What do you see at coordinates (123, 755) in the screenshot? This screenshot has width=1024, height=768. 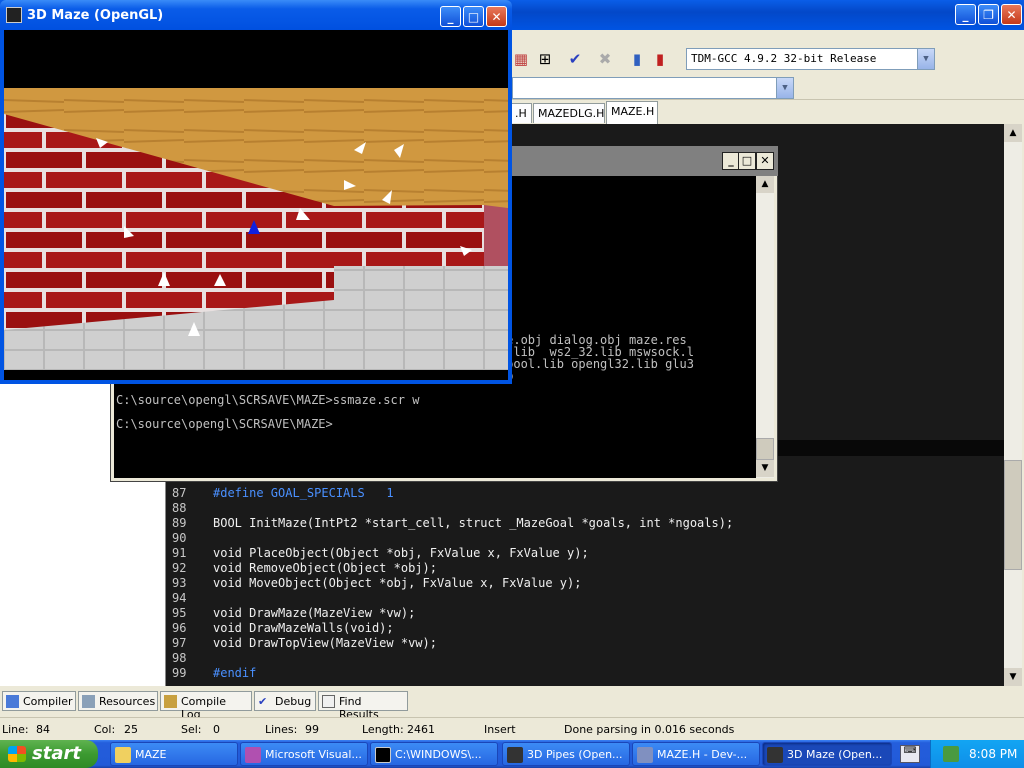 I see `folder-icon` at bounding box center [123, 755].